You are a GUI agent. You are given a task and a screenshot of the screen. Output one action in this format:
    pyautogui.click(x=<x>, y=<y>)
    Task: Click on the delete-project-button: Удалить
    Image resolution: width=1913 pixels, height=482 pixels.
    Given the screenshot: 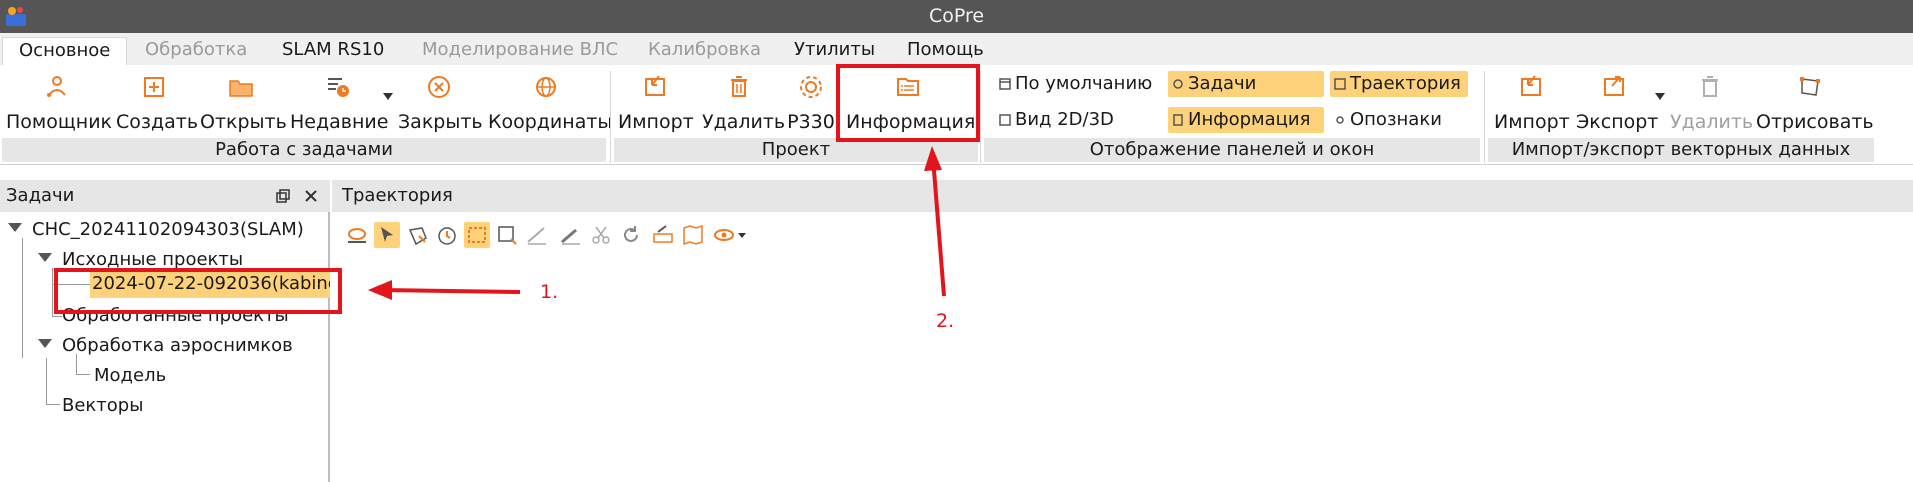 What is the action you would take?
    pyautogui.click(x=743, y=108)
    